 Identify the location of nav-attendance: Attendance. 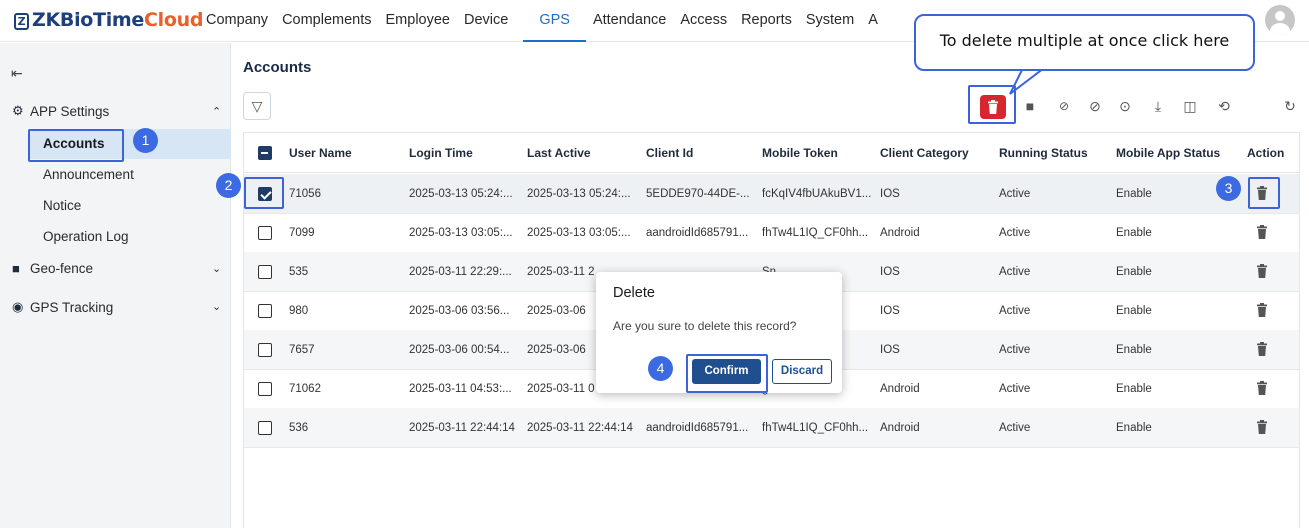
(629, 21).